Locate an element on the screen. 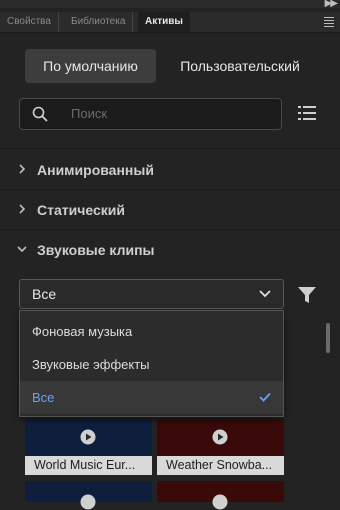 This screenshot has height=510, width=340. dropdown-option-label: Все is located at coordinates (43, 397).